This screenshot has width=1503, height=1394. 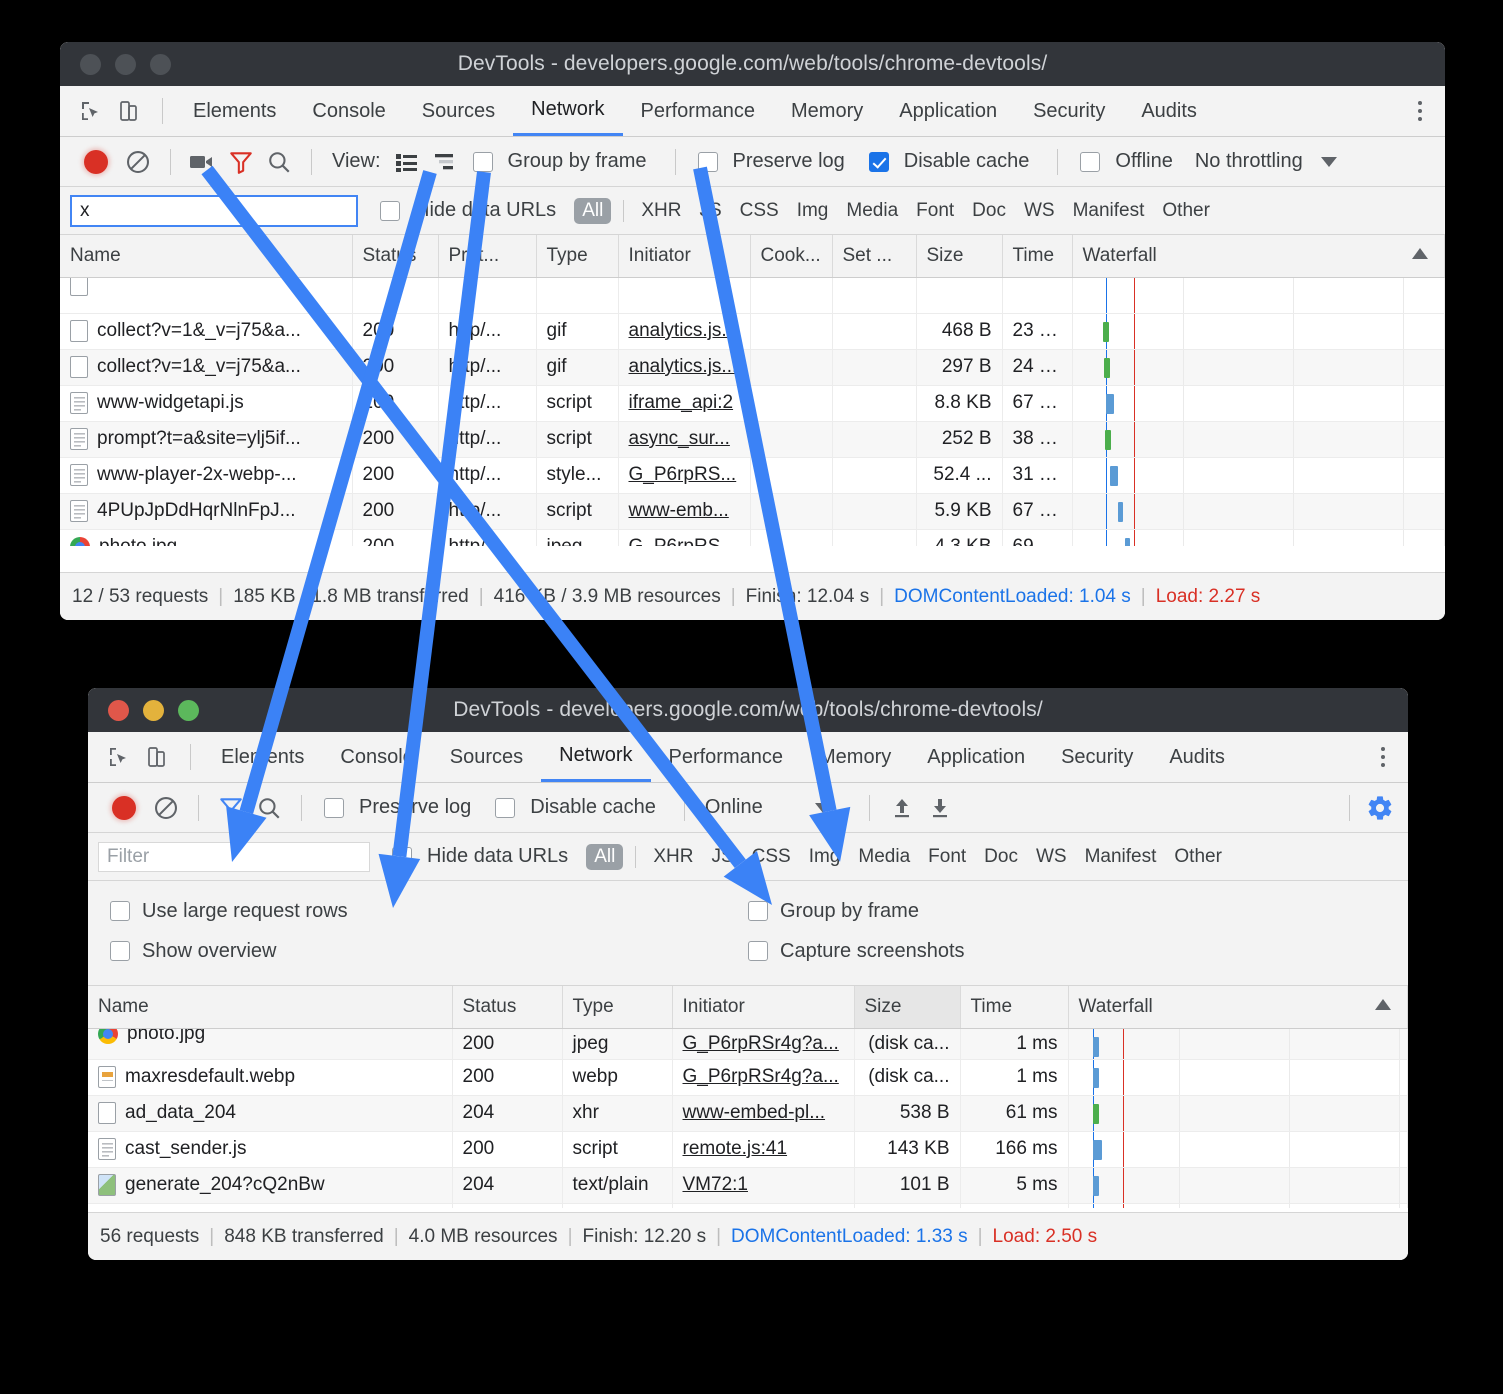 What do you see at coordinates (119, 757) in the screenshot?
I see `inspect-element-icon` at bounding box center [119, 757].